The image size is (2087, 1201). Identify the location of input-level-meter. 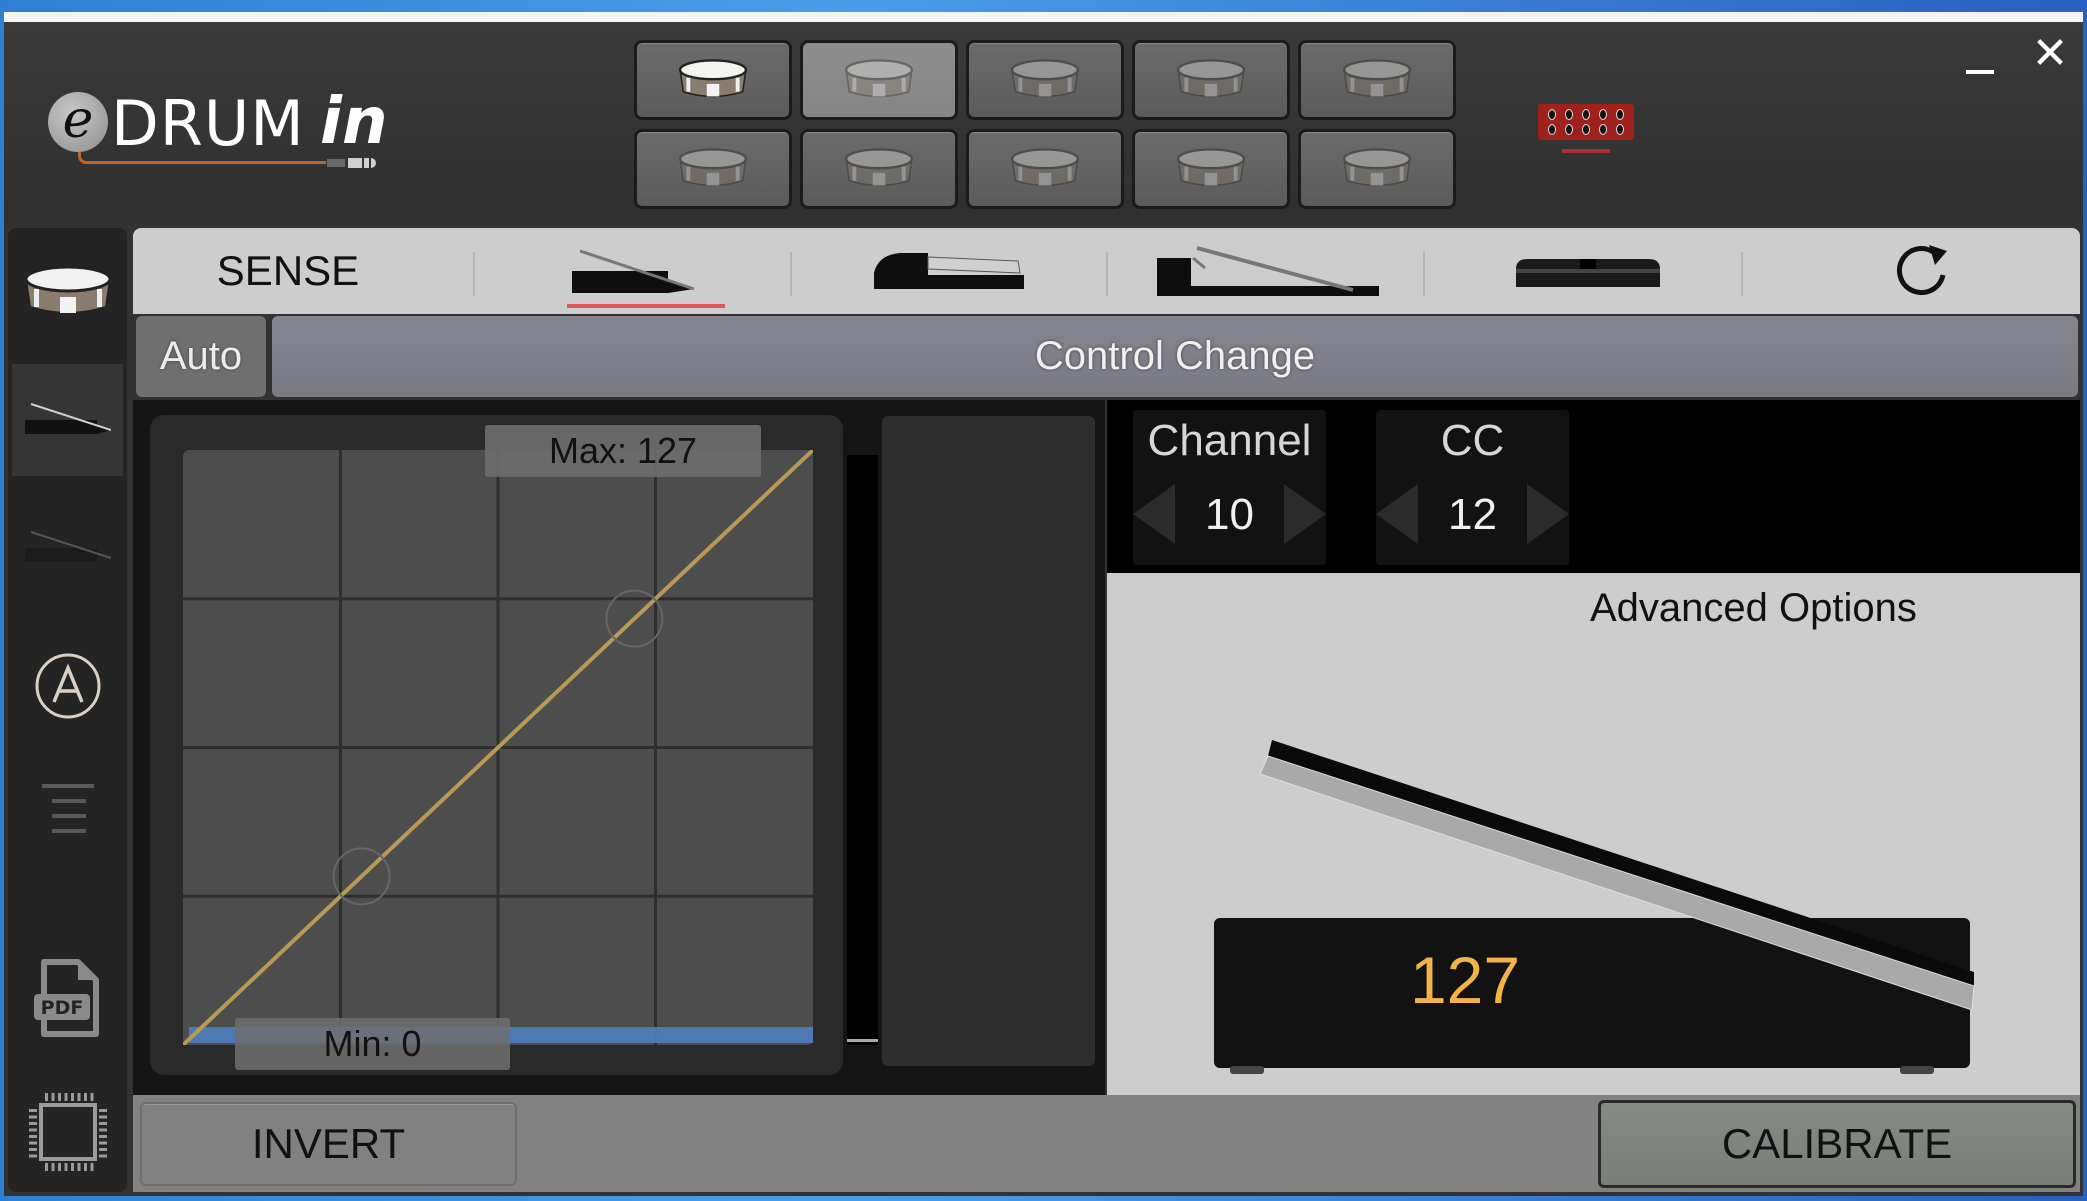
(862, 750).